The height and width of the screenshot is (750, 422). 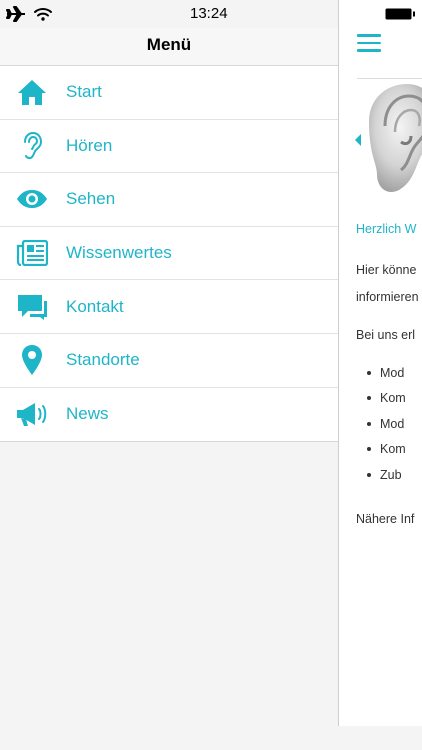 I want to click on menu-item-standorte: Standorte, so click(x=169, y=361).